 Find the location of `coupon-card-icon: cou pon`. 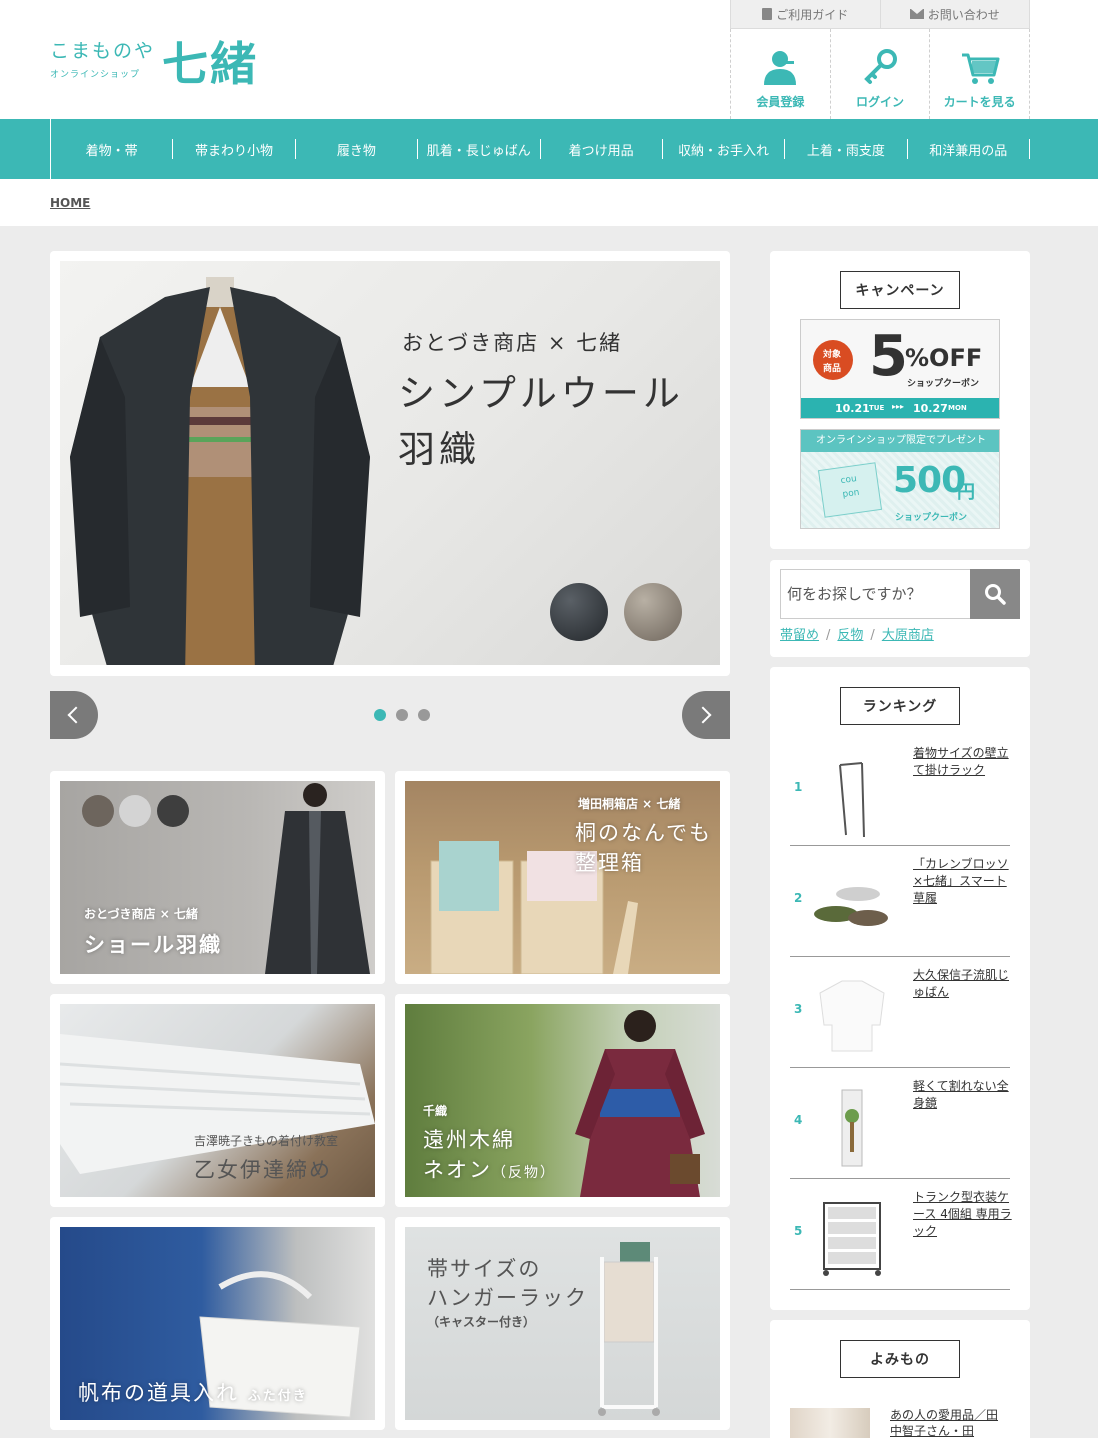

coupon-card-icon: cou pon is located at coordinates (850, 490).